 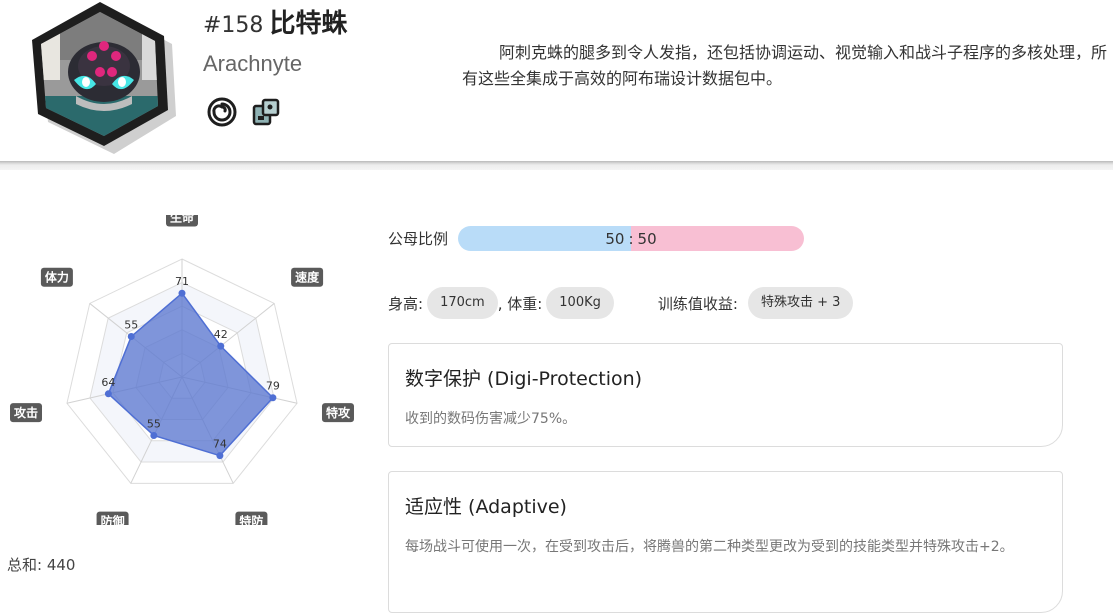 What do you see at coordinates (647, 238) in the screenshot?
I see `gender-female-value: 50` at bounding box center [647, 238].